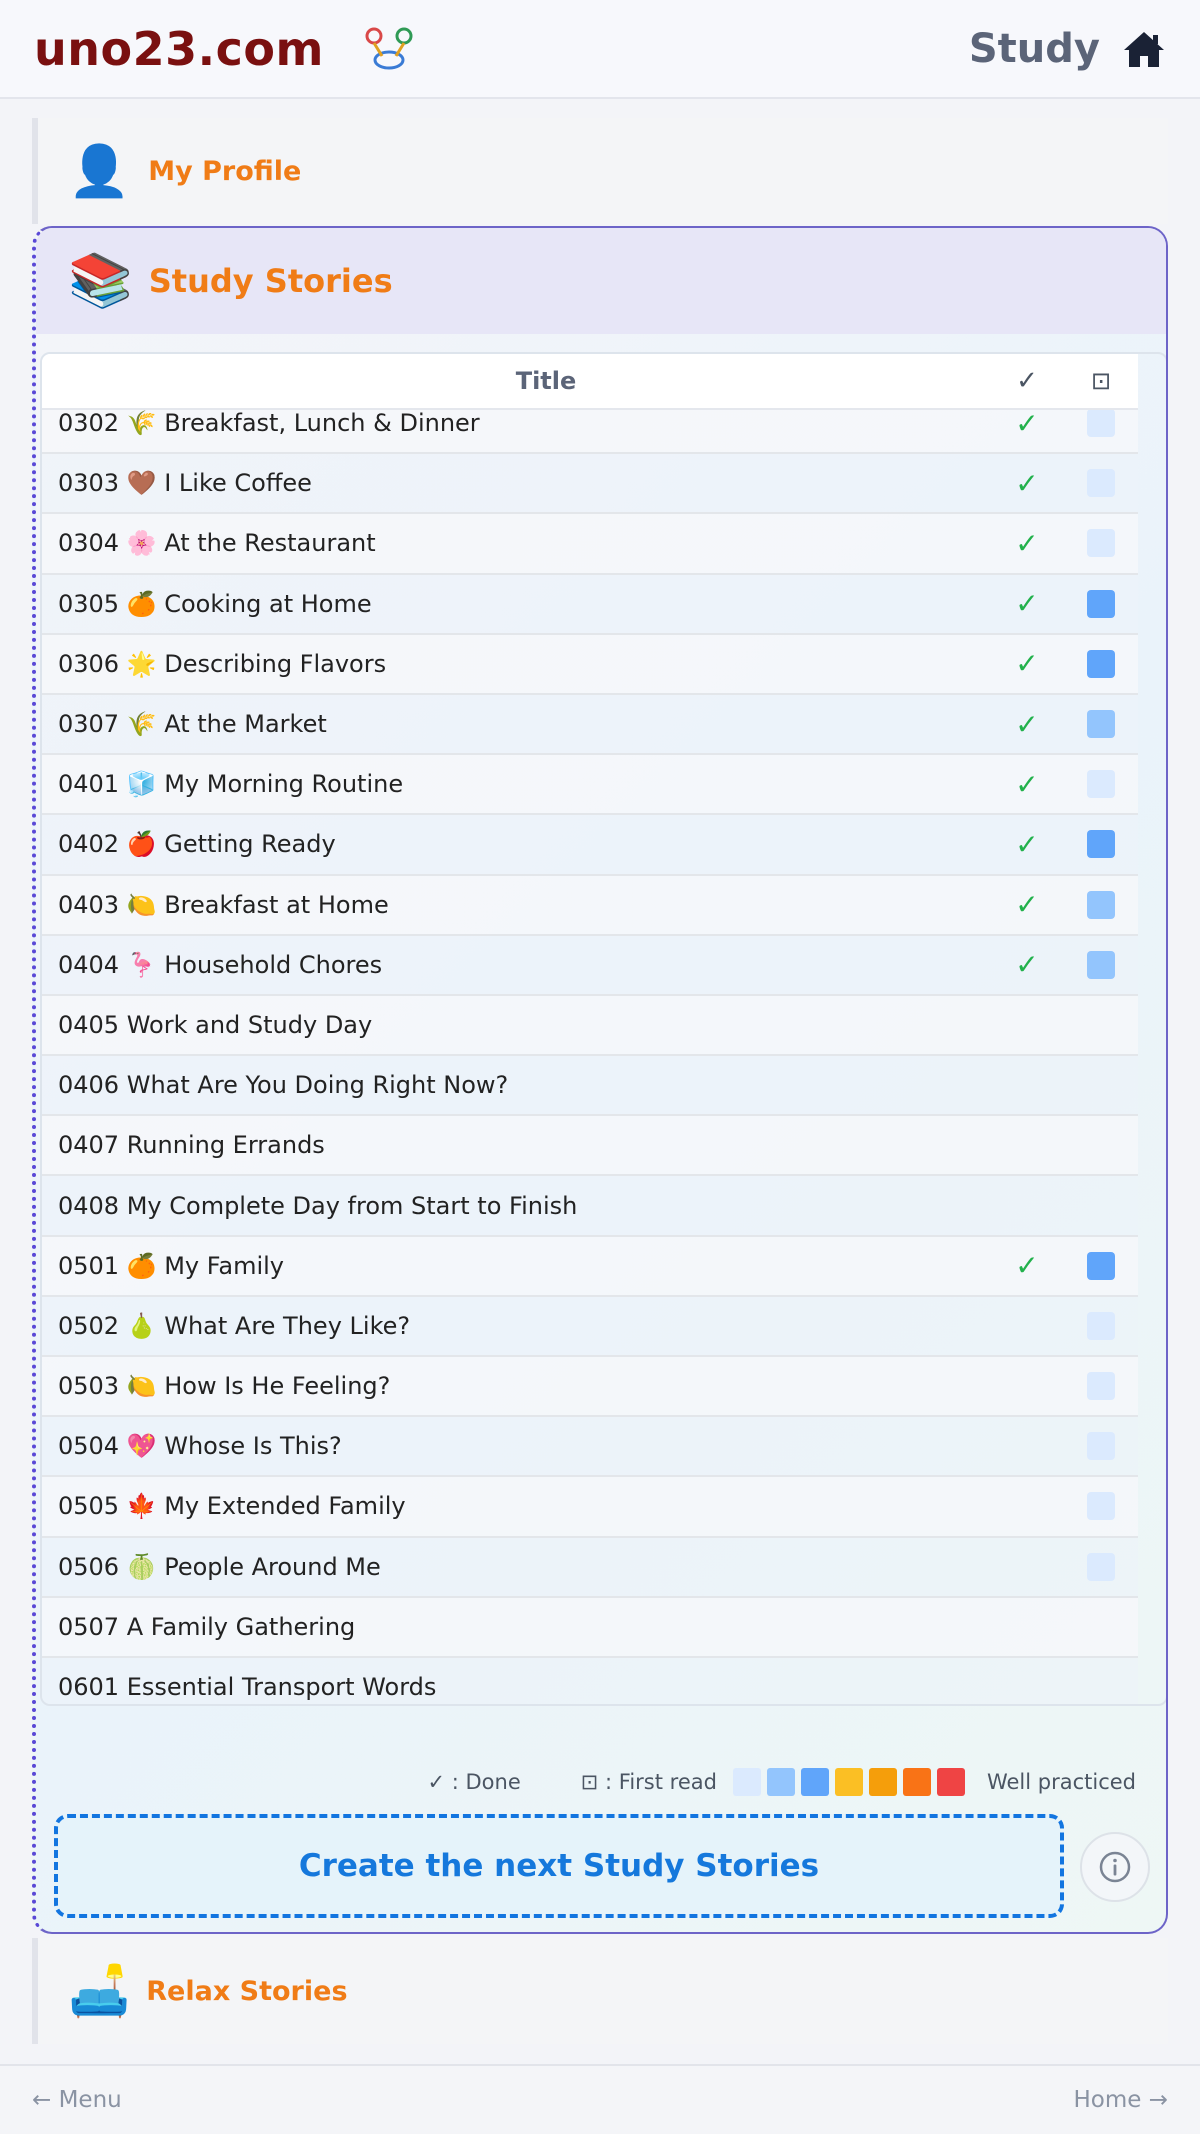  Describe the element at coordinates (516, 965) in the screenshot. I see `story-title: 0404 🦩 Household Chores` at that location.